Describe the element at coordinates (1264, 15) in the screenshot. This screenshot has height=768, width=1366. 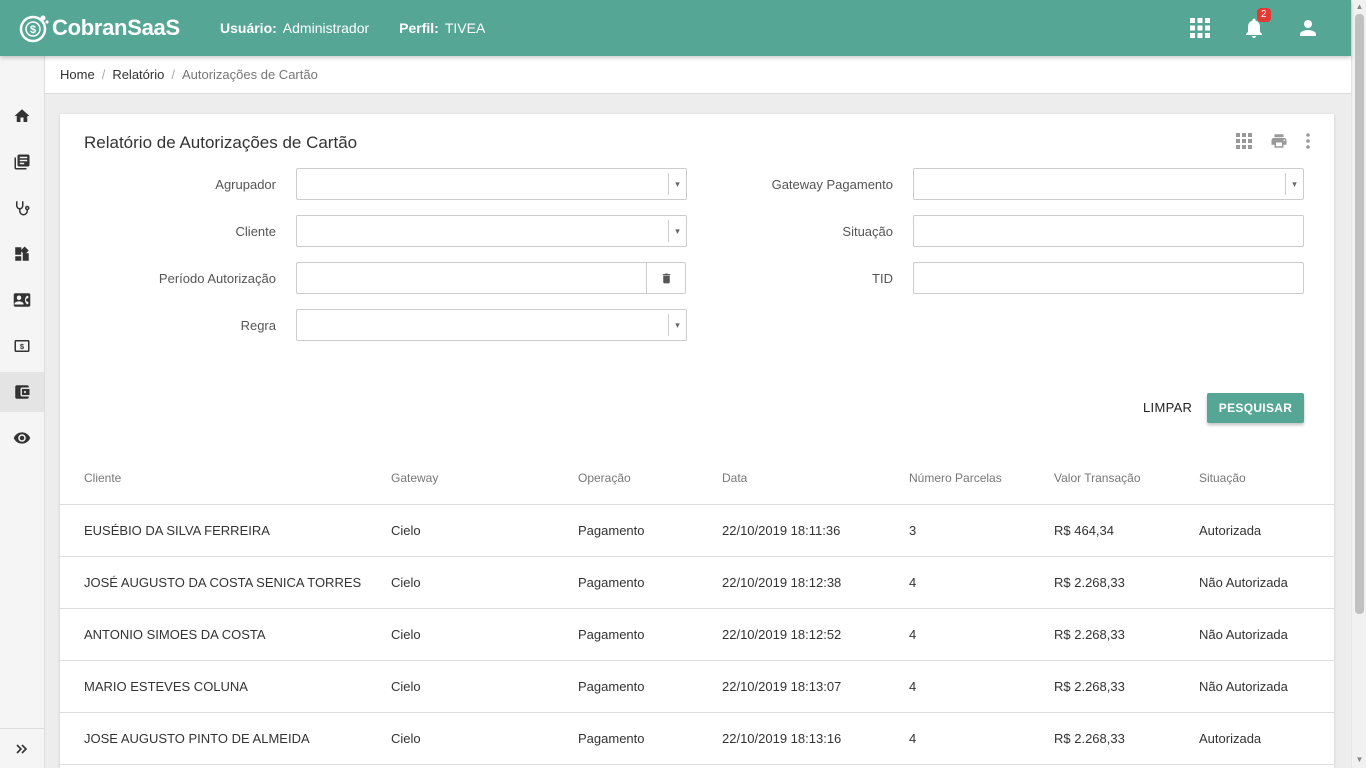
I see `notification-count-badge: 2` at that location.